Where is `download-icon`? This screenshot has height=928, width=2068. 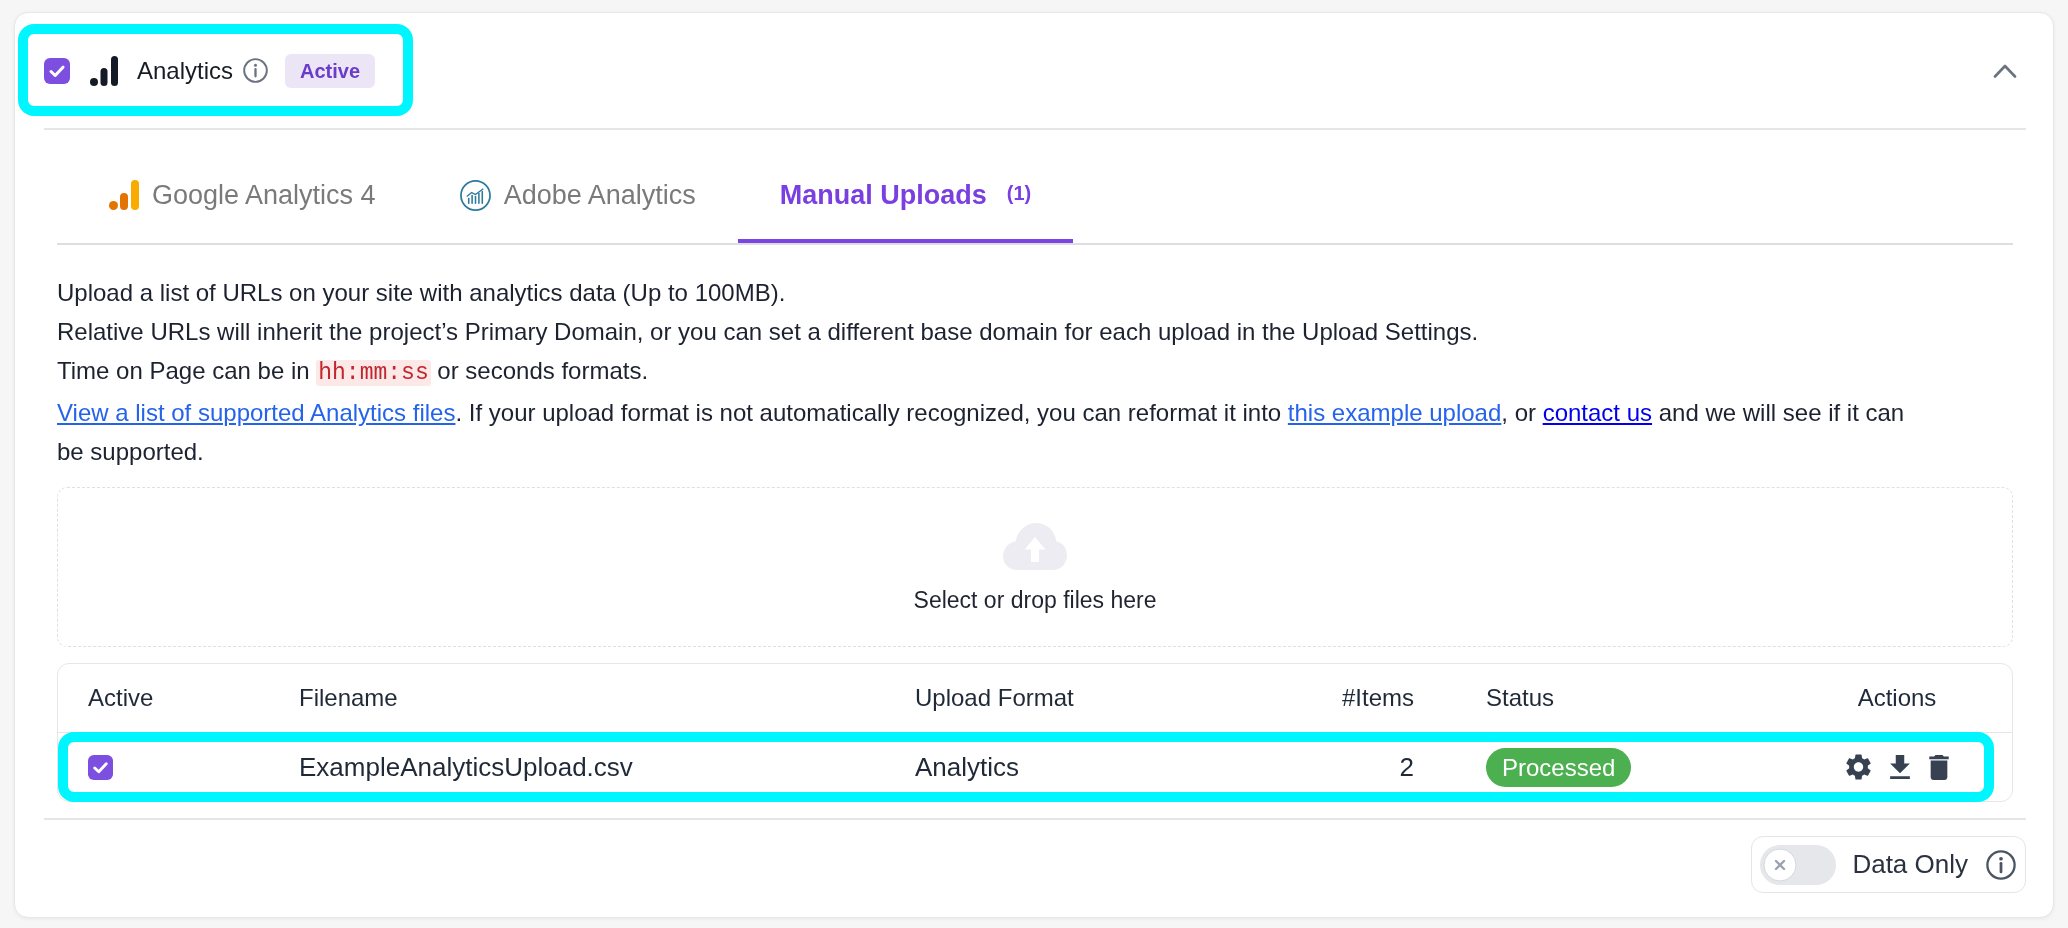
download-icon is located at coordinates (1899, 767).